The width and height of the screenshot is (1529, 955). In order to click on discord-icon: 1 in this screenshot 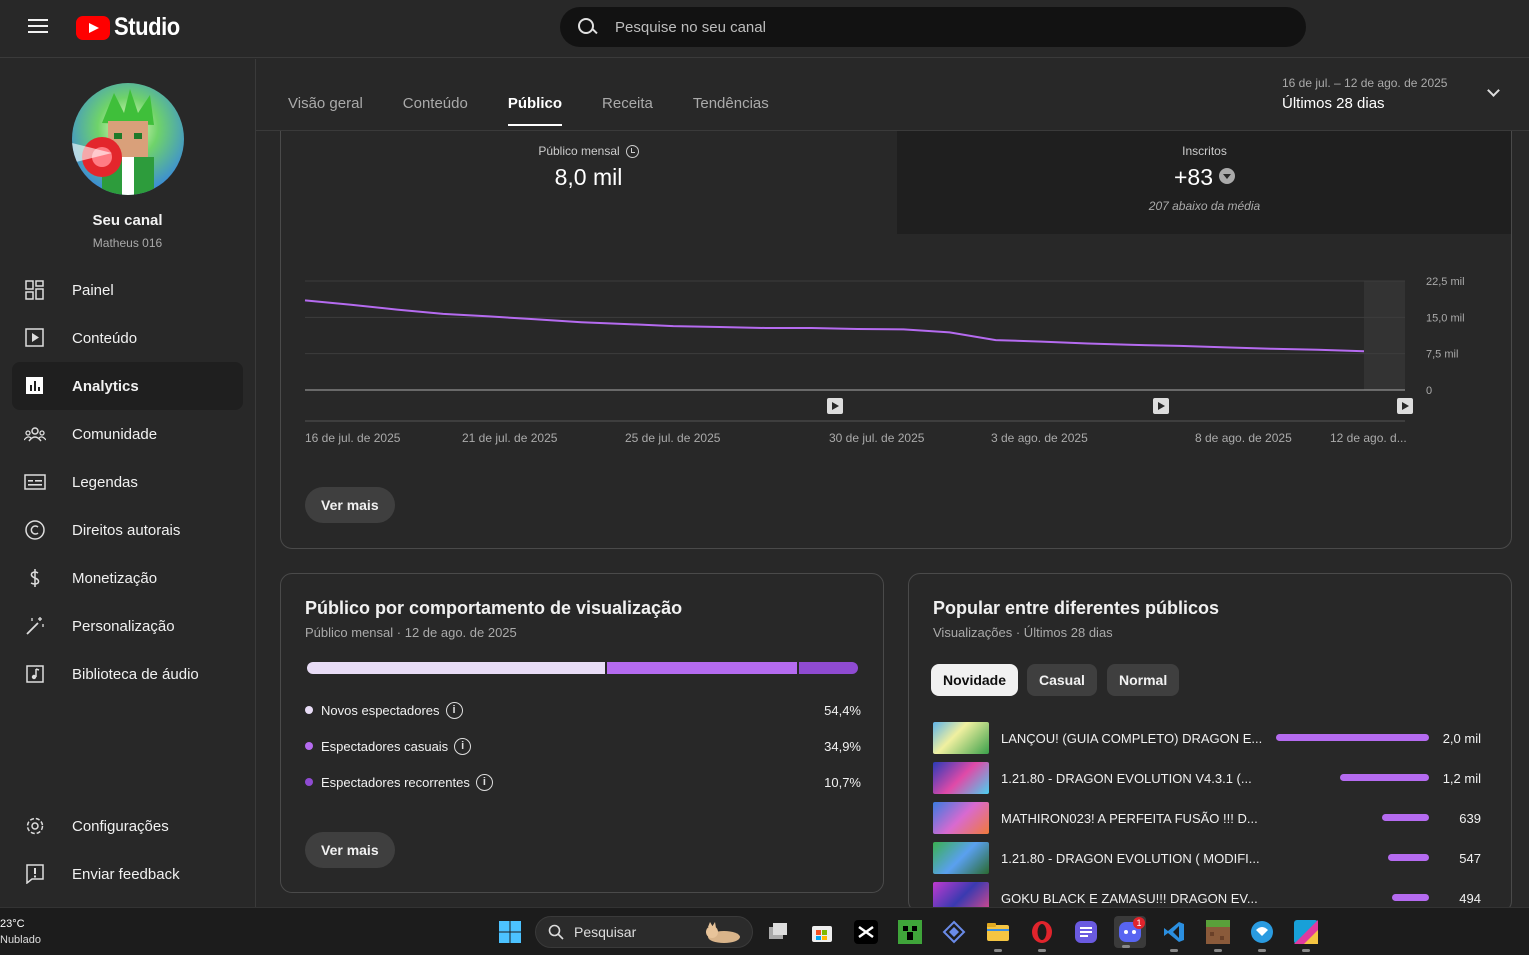, I will do `click(1130, 932)`.